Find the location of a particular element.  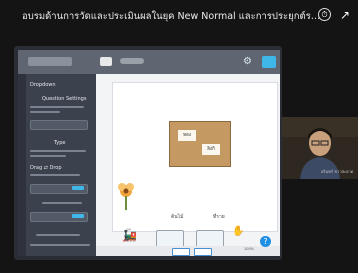

value-button is located at coordinates (78, 216).